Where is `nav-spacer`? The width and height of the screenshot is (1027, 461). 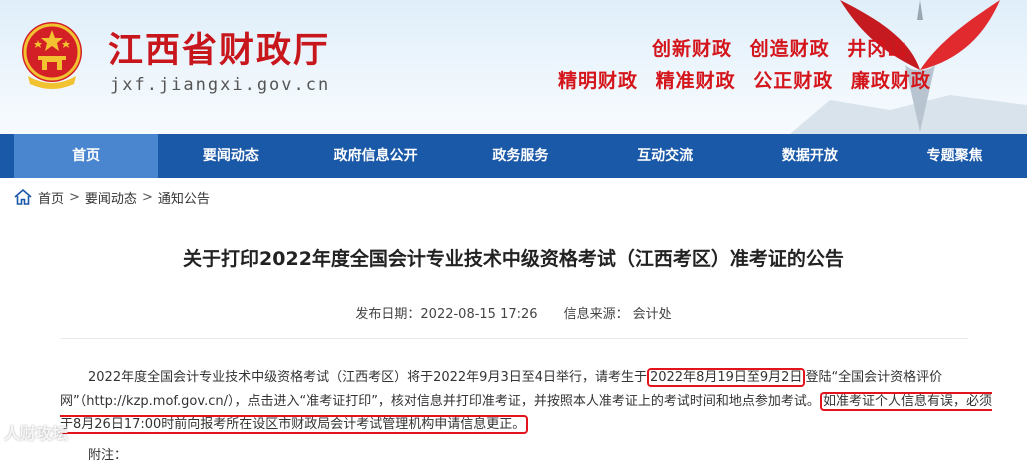 nav-spacer is located at coordinates (7, 156).